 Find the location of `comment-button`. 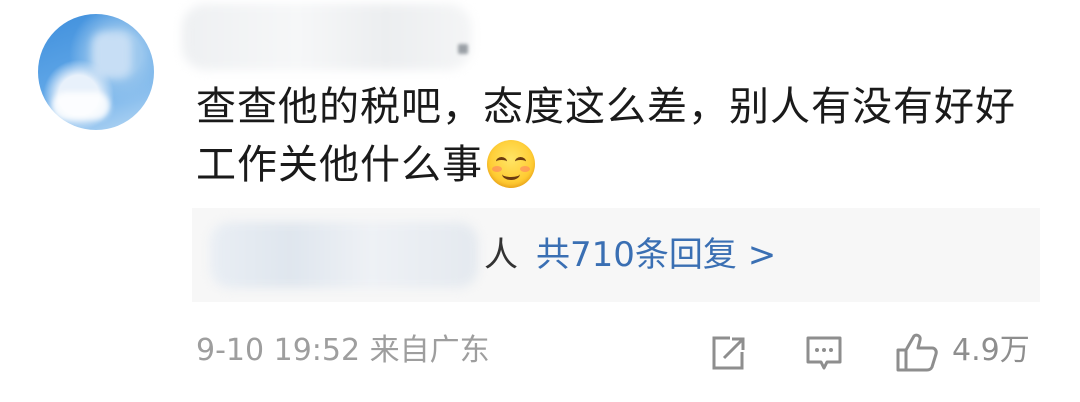

comment-button is located at coordinates (824, 352).